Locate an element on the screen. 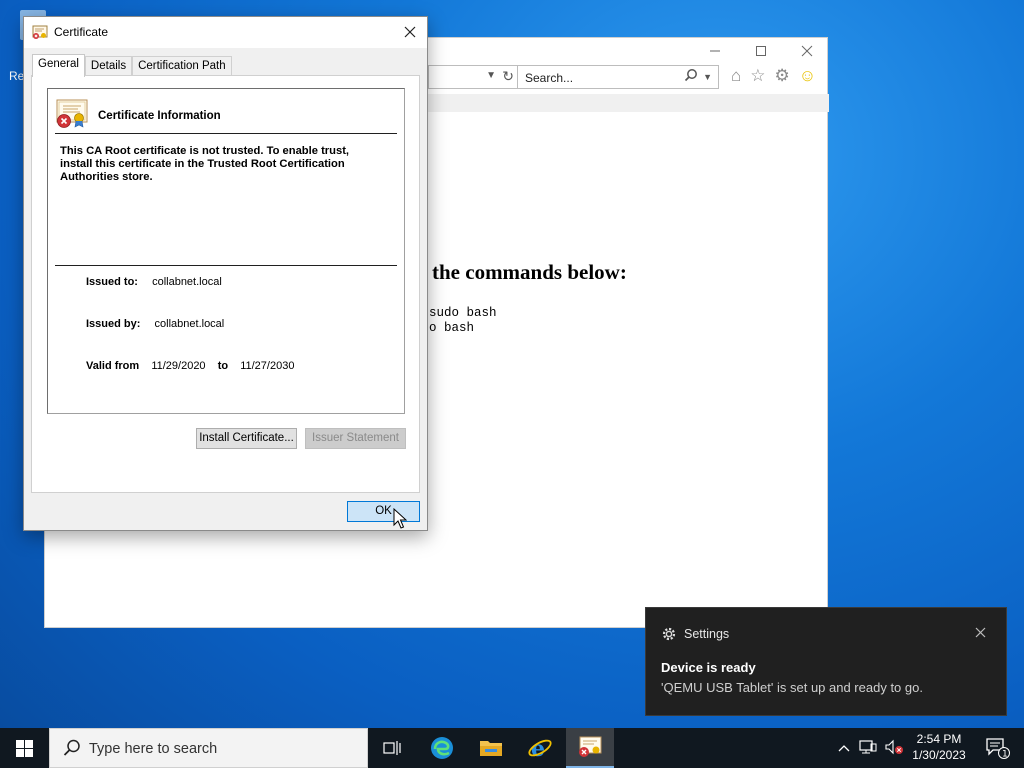 The image size is (1024, 768). close-icon is located at coordinates (410, 32).